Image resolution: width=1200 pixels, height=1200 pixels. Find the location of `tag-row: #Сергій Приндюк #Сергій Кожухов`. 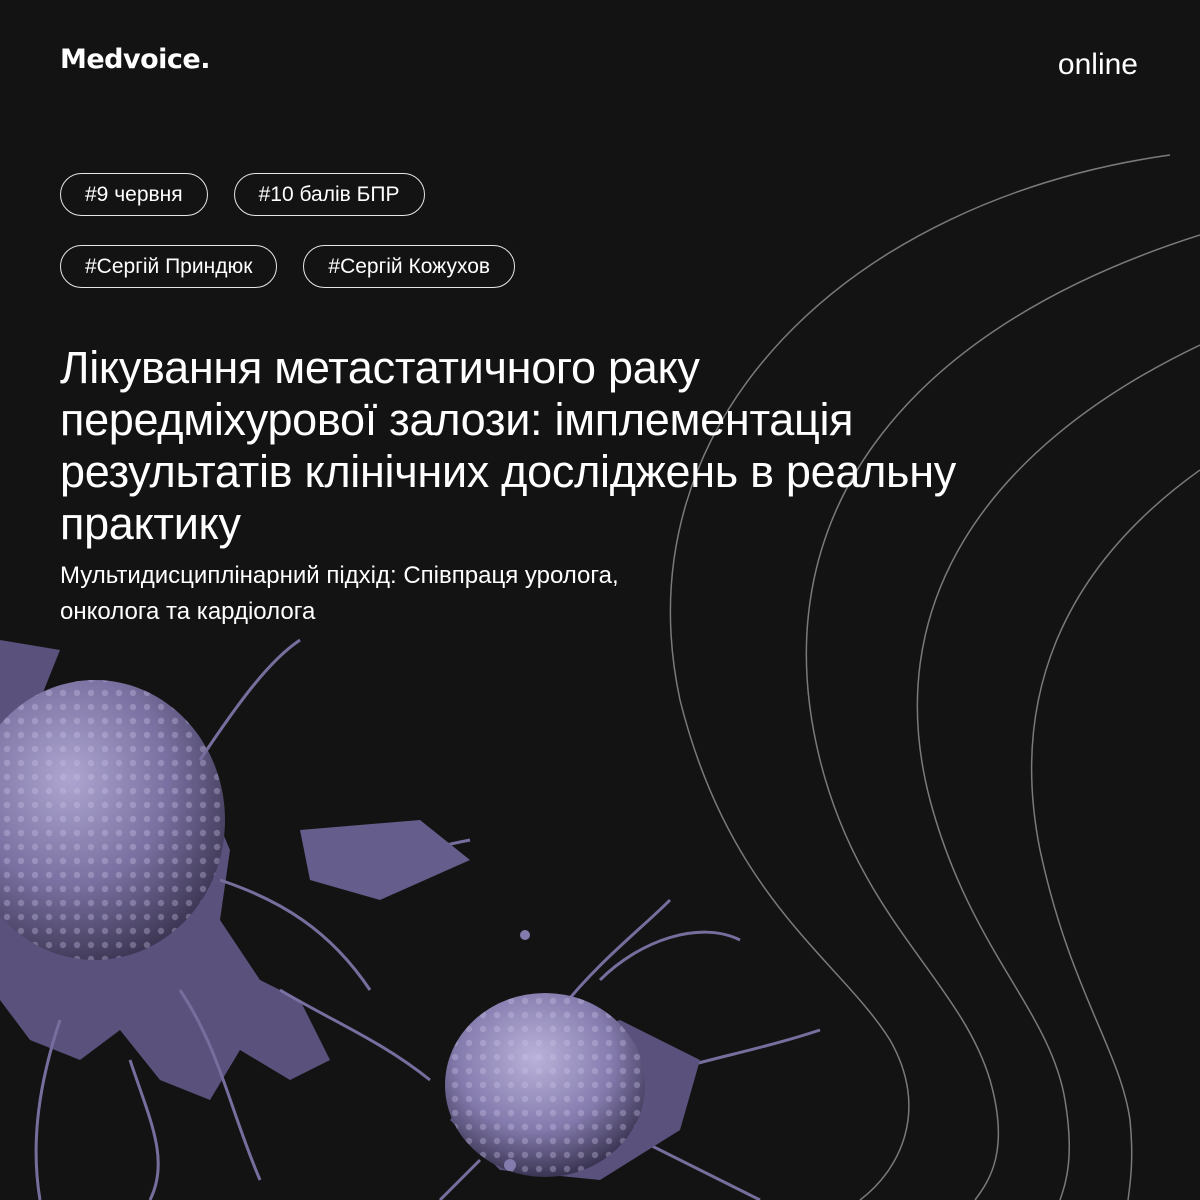

tag-row: #Сергій Приндюк #Сергій Кожухов is located at coordinates (380, 266).